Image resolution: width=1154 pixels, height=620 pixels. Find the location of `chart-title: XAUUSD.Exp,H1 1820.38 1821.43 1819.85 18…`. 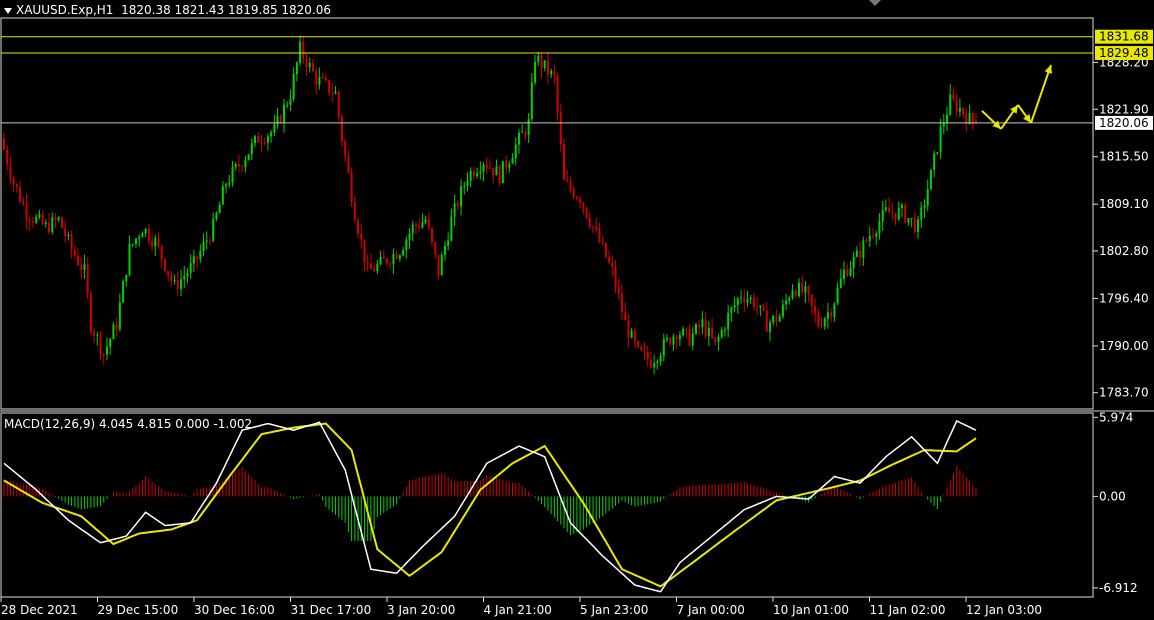

chart-title: XAUUSD.Exp,H1 1820.38 1821.43 1819.85 18… is located at coordinates (167, 10).